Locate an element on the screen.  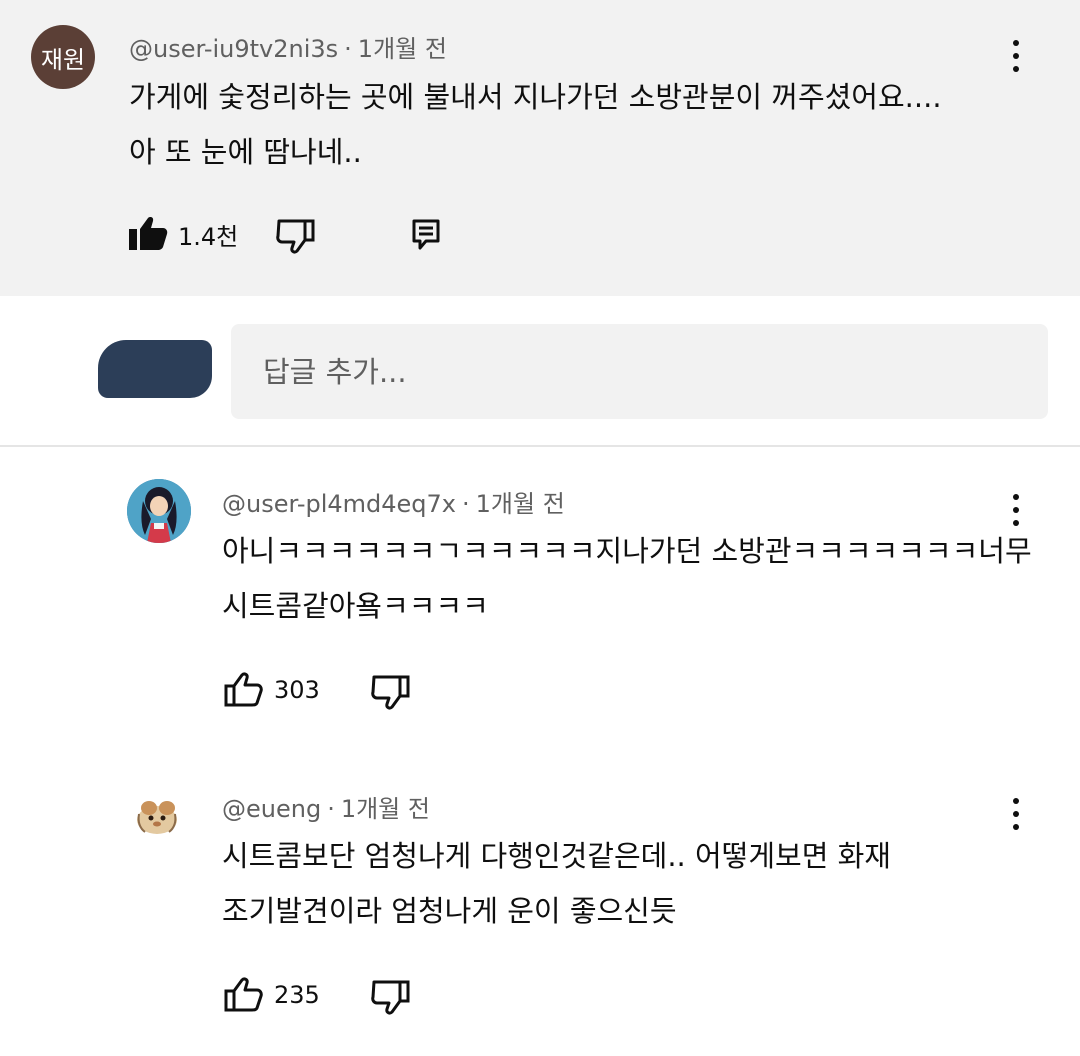
comment-text-line: 아니ㅋㅋㅋㅋㅋㅋㄱㅋㅋㅋㅋㅋ지나가던 소방관ㅋㅋㅋㅋㅋㅋㅋ너무 is located at coordinates (627, 551).